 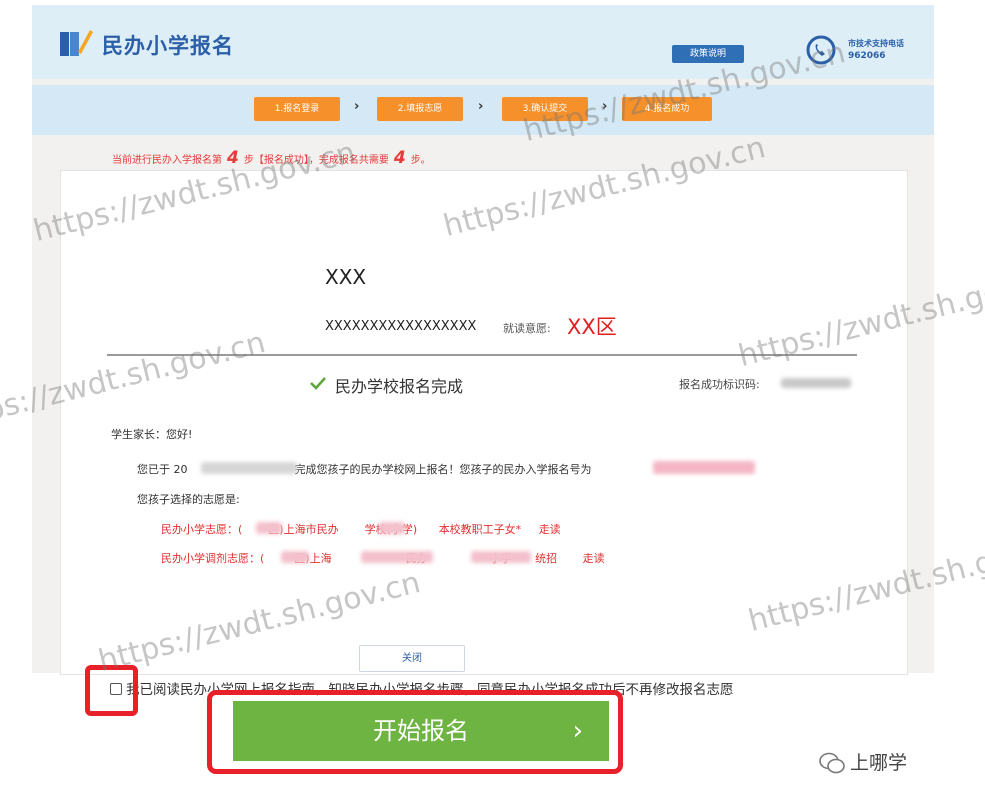 I want to click on progress-prefix: 当前进行民办入学报名第, so click(x=167, y=160).